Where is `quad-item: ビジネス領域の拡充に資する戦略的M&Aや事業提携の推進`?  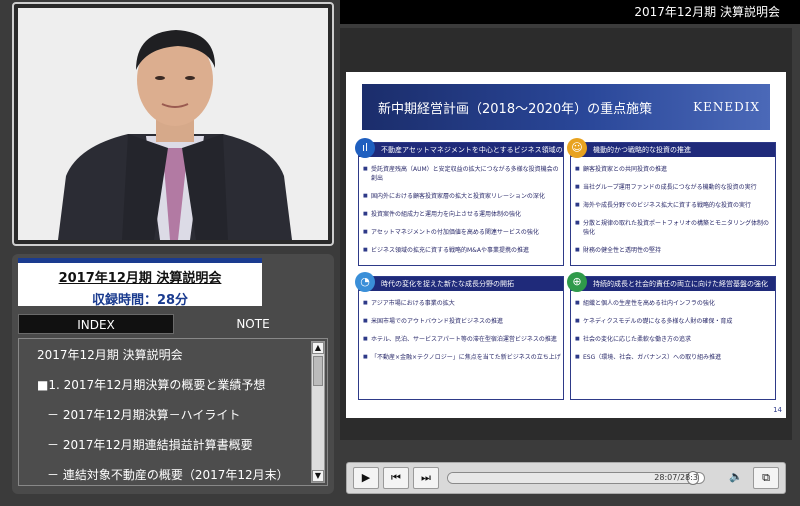
quad-item: ビジネス領域の拡充に資する戦略的M&Aや事業提携の推進 is located at coordinates (462, 250).